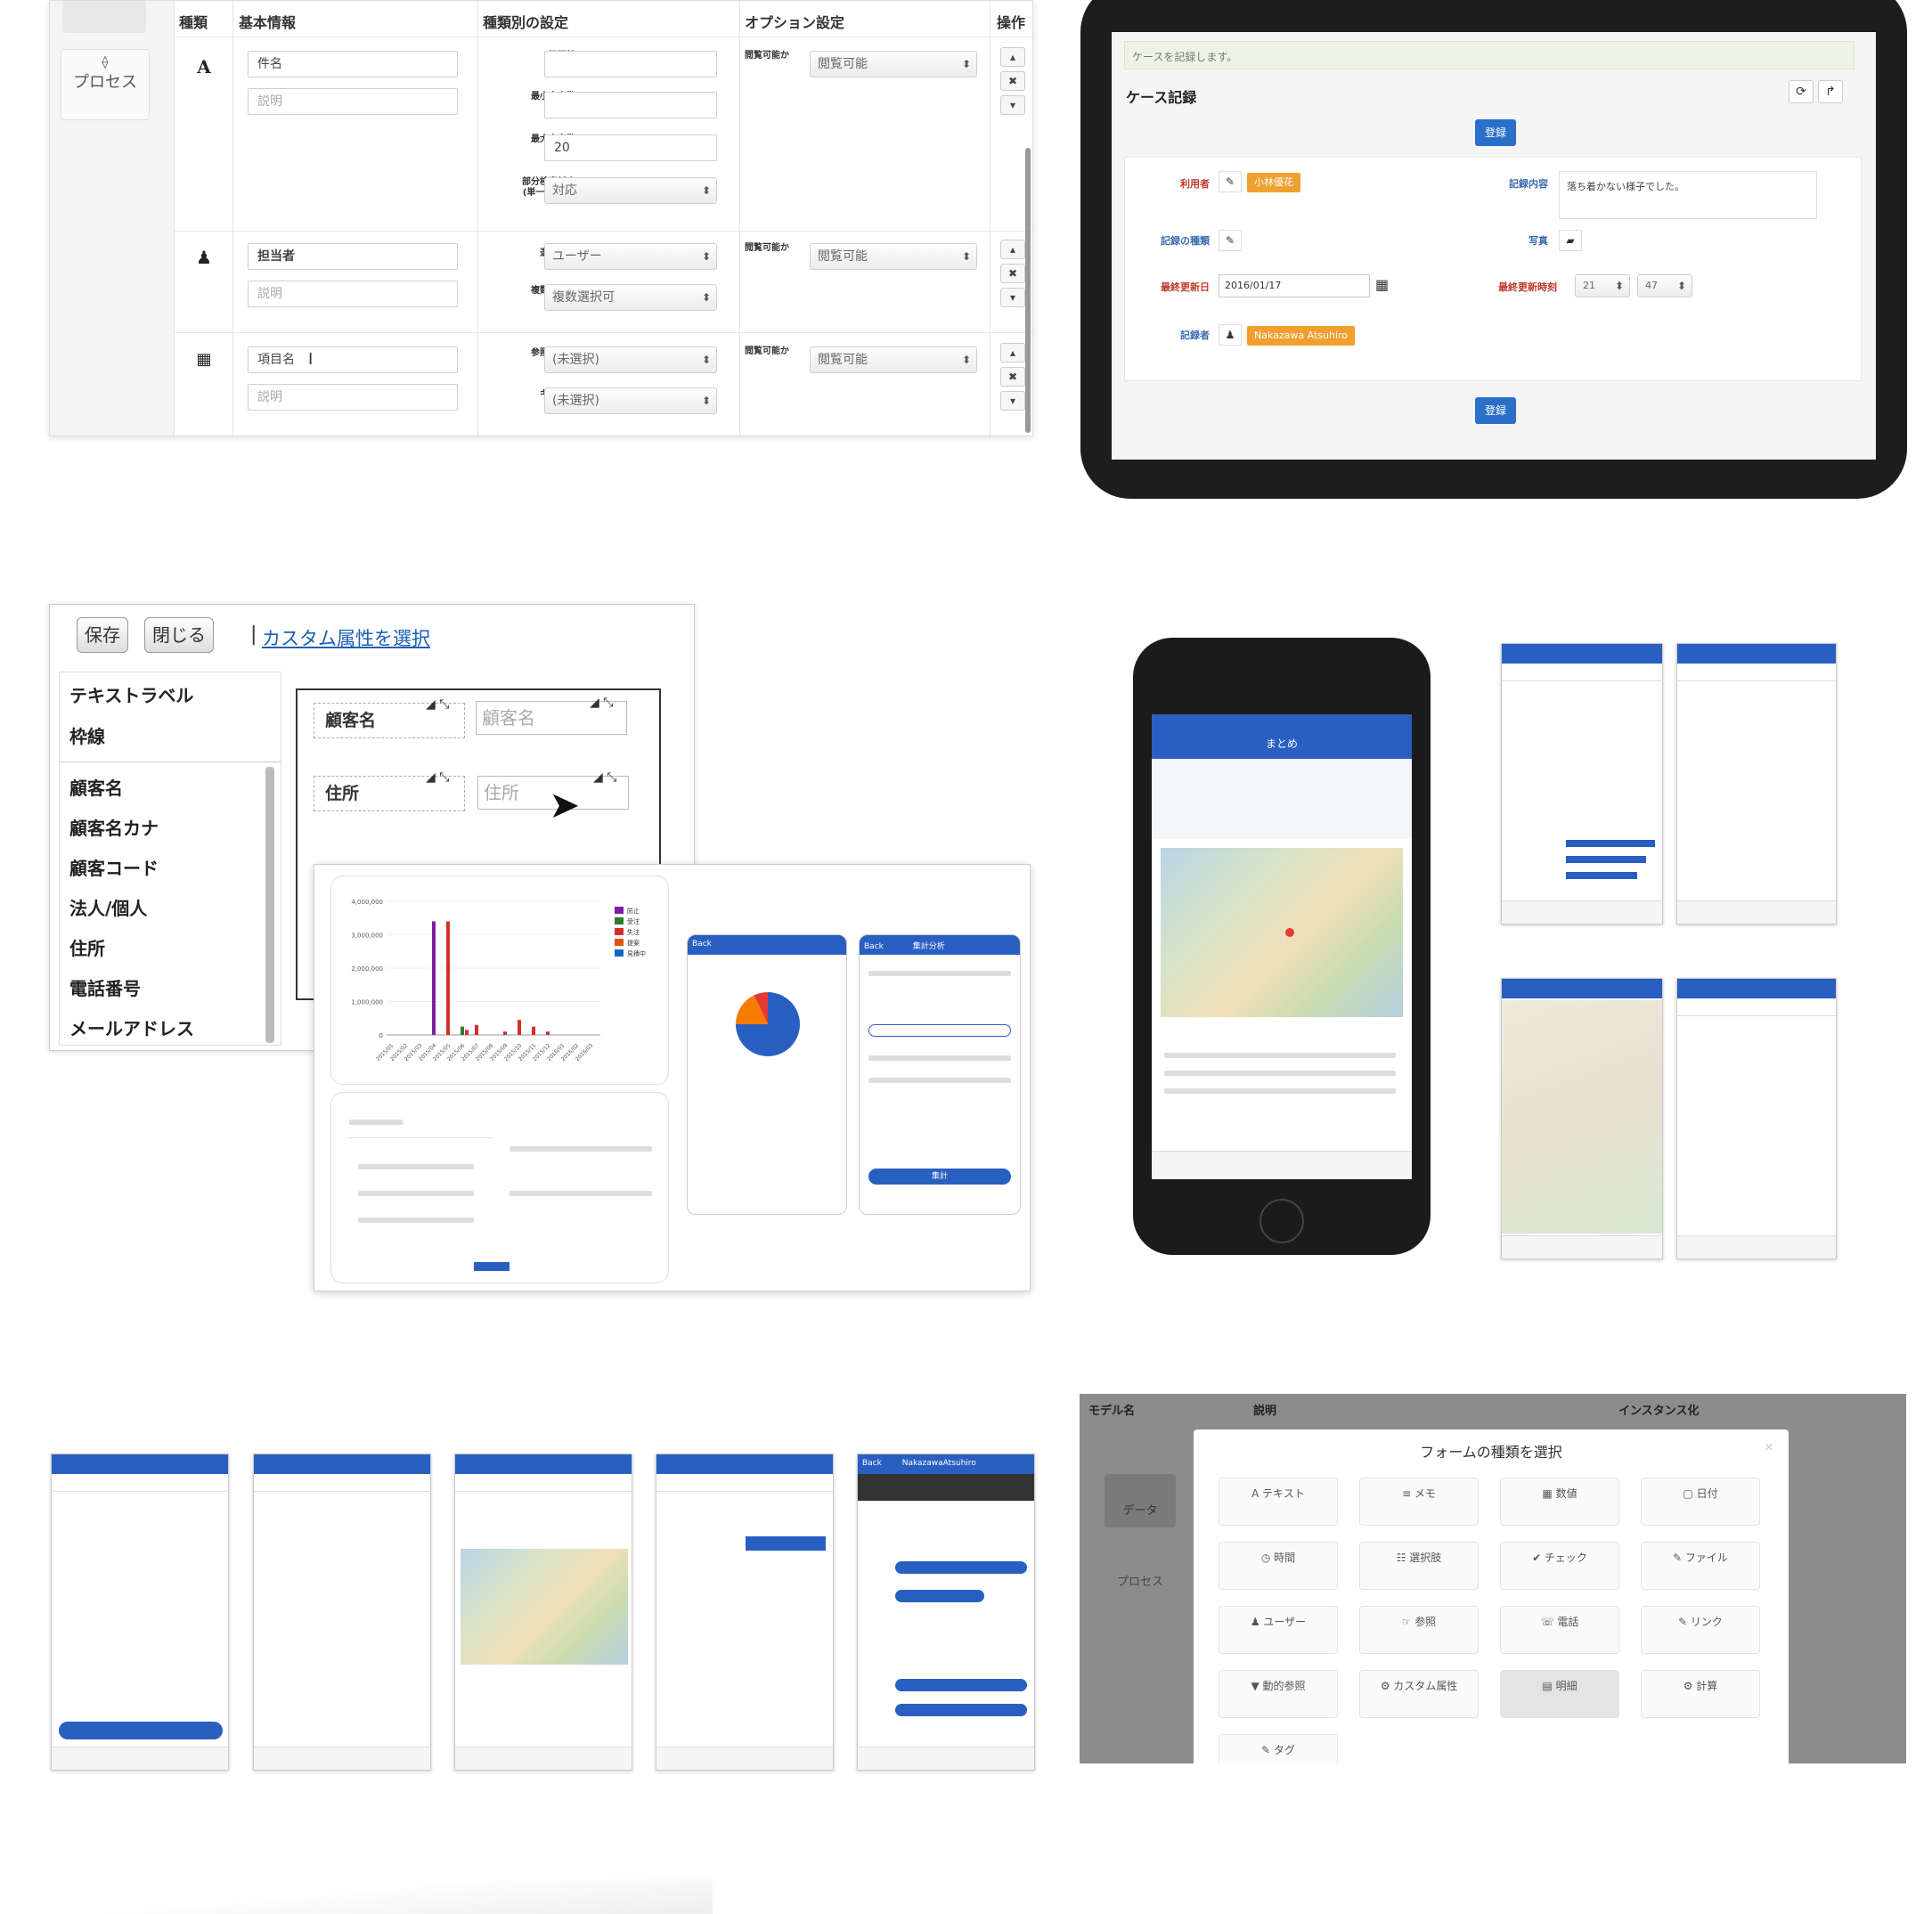 The image size is (1932, 1914). Describe the element at coordinates (114, 827) in the screenshot. I see `attribute-item: 顧客名カナ` at that location.